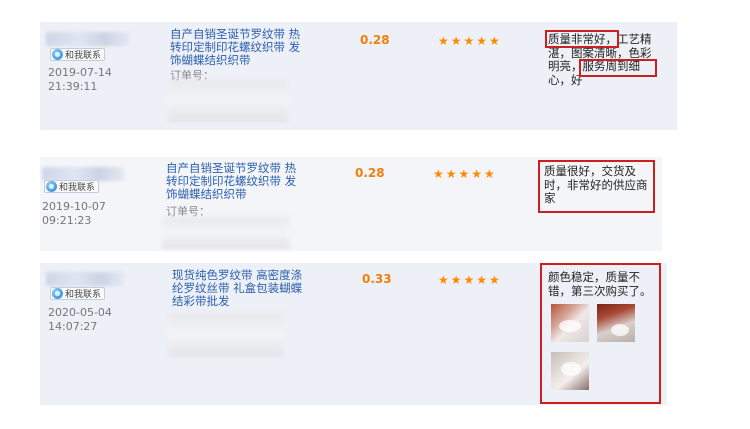 This screenshot has width=750, height=429. I want to click on review-time: 09:21:23, so click(67, 220).